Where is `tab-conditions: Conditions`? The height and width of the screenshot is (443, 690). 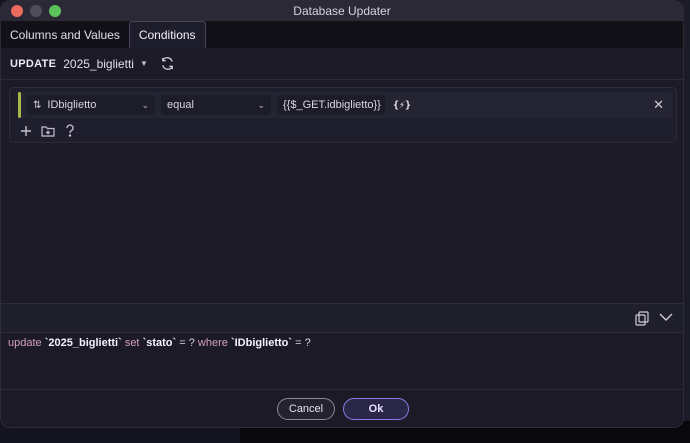 tab-conditions: Conditions is located at coordinates (167, 34).